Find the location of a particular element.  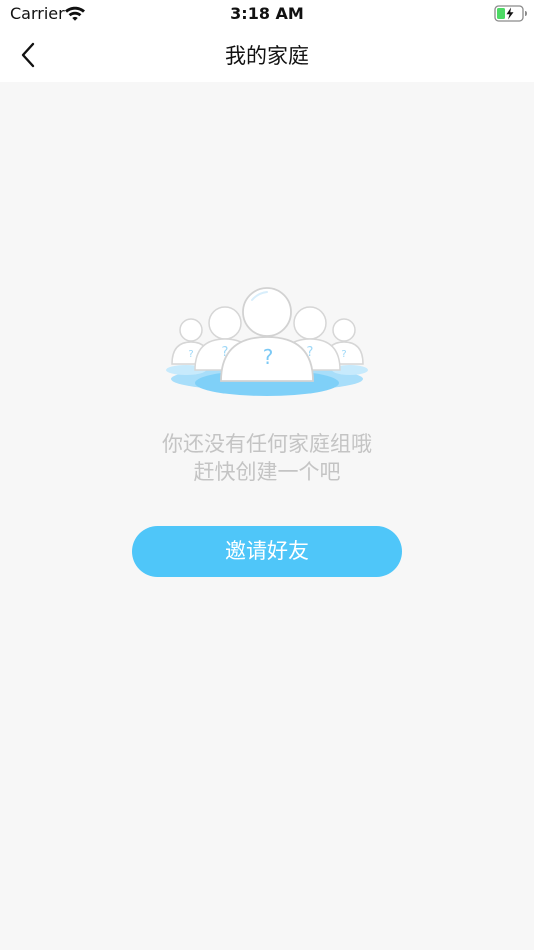

nav-bar: 我的家庭 is located at coordinates (267, 55).